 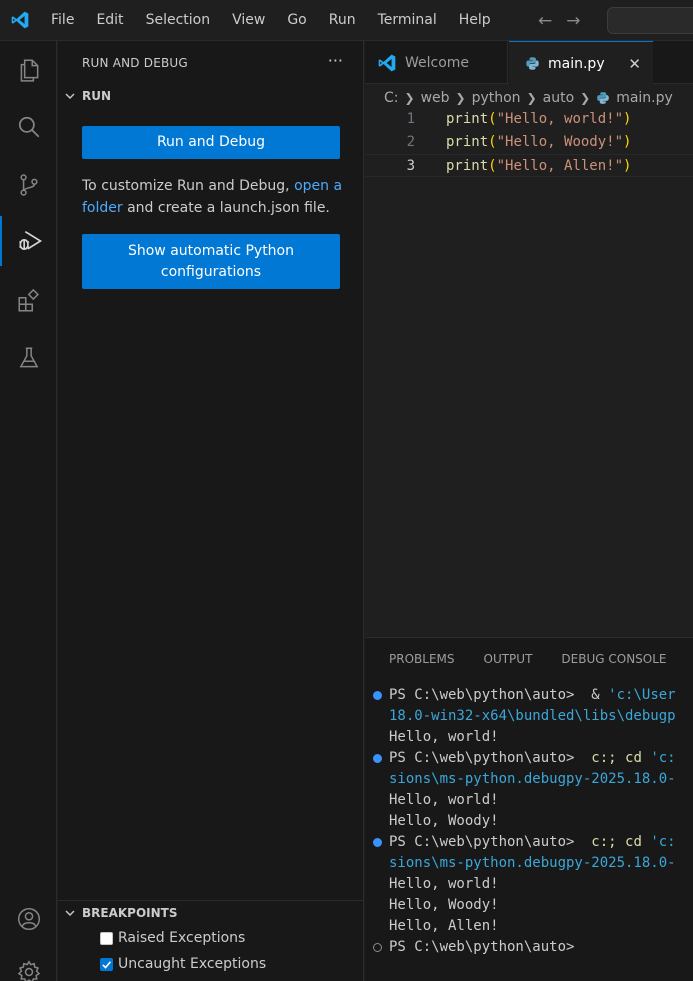 I want to click on more-actions-icon: ···, so click(x=335, y=60).